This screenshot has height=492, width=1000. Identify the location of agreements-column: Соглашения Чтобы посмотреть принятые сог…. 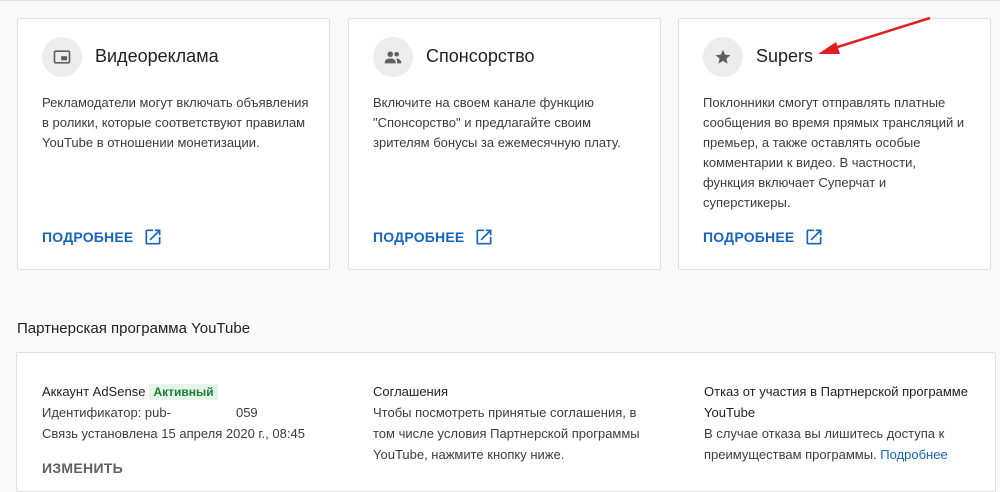
(513, 423).